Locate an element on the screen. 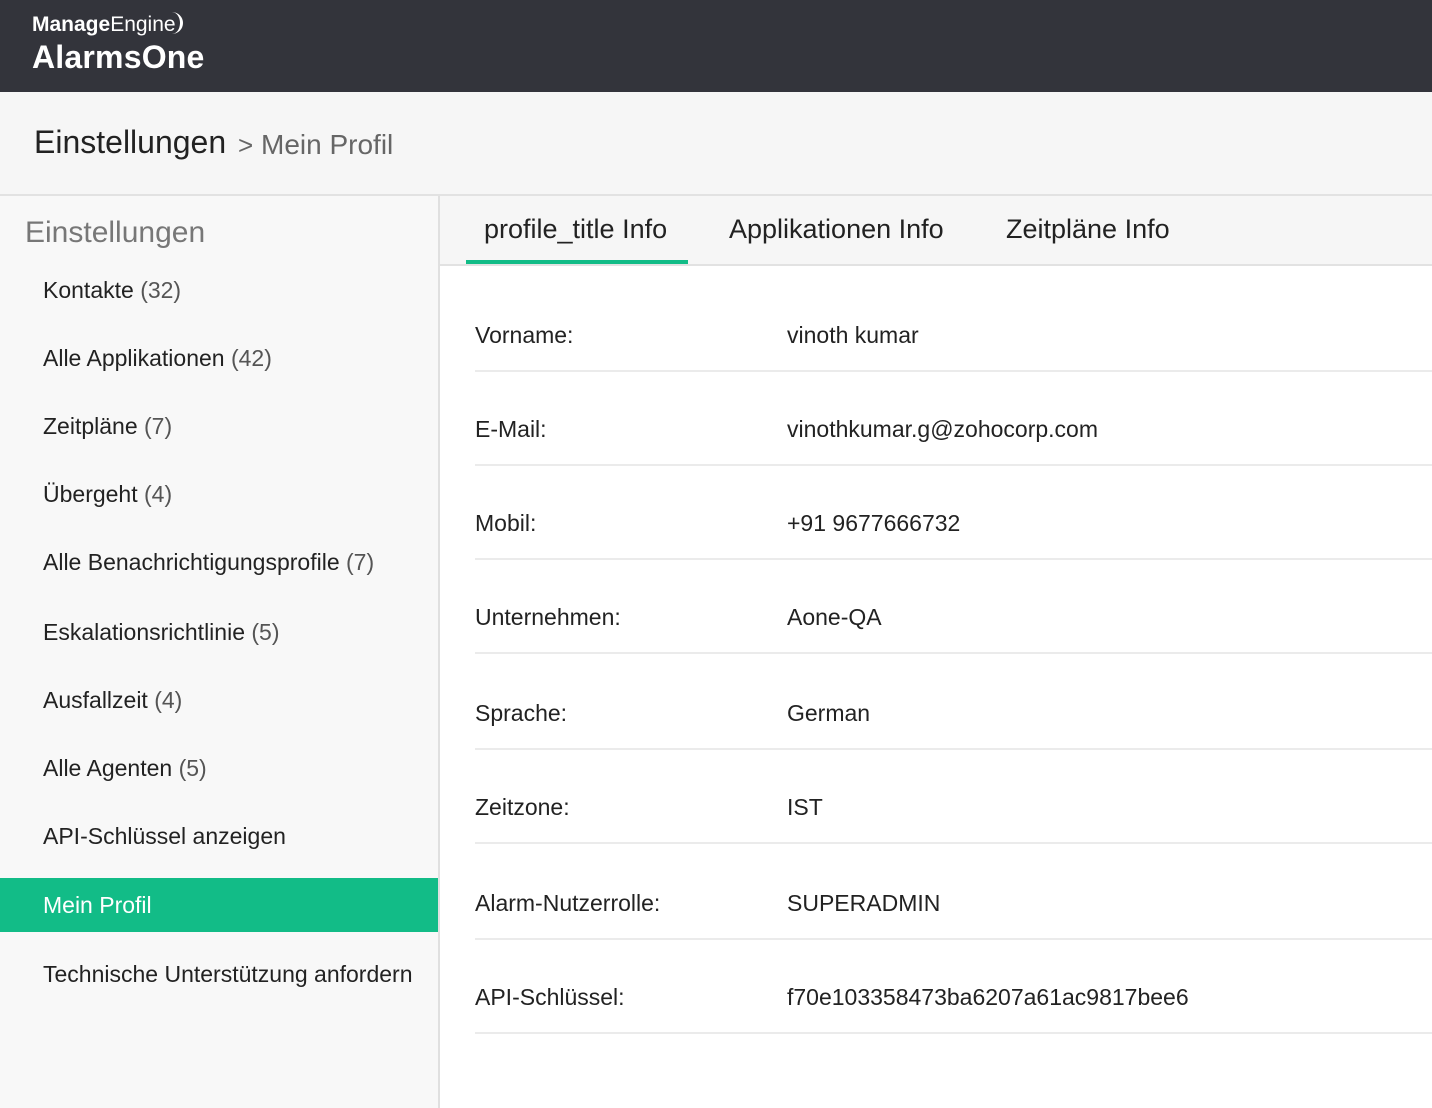  sidebar-item-count: (32) is located at coordinates (161, 290).